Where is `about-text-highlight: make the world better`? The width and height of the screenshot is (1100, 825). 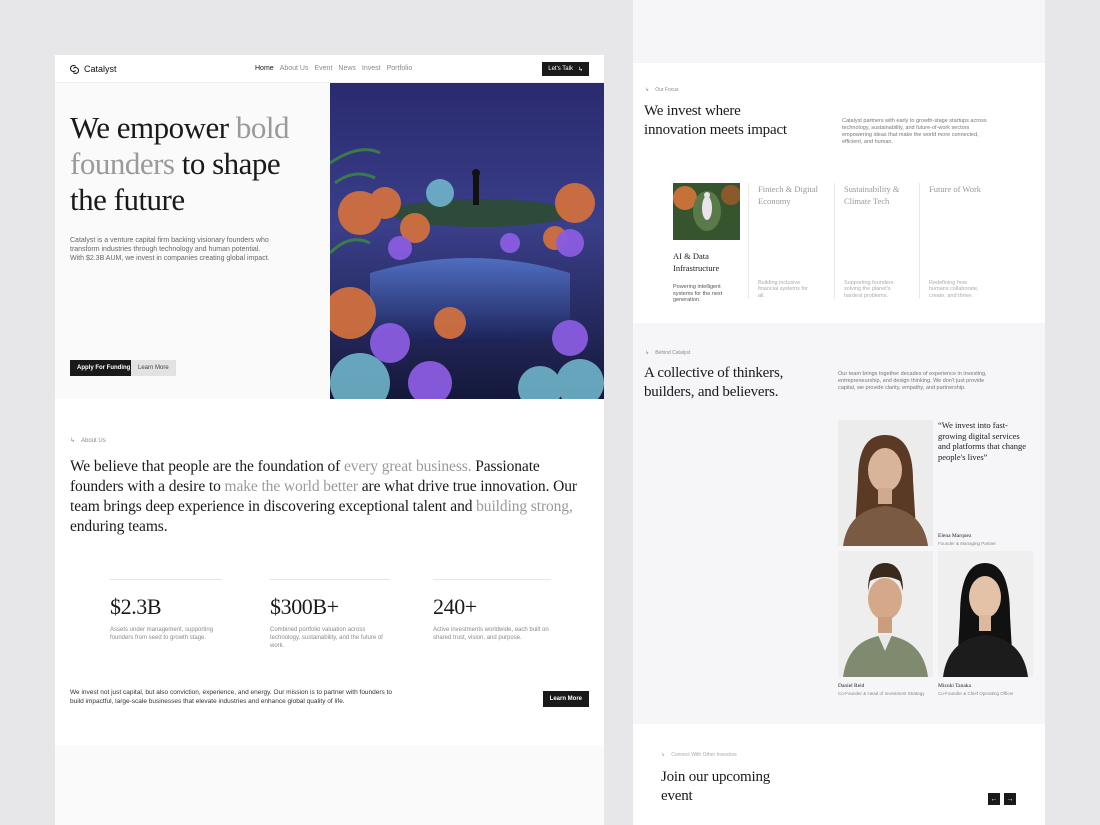 about-text-highlight: make the world better is located at coordinates (291, 486).